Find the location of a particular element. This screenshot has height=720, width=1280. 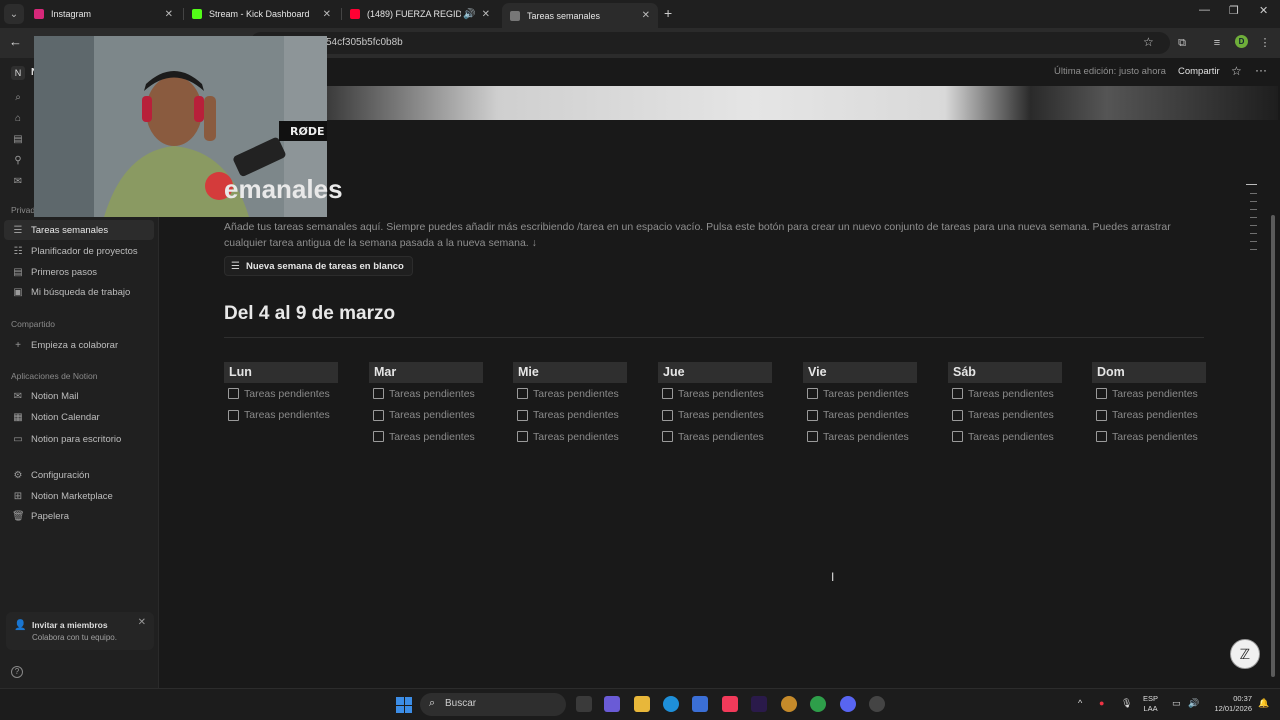

page-scrollbar is located at coordinates (1273, 446).